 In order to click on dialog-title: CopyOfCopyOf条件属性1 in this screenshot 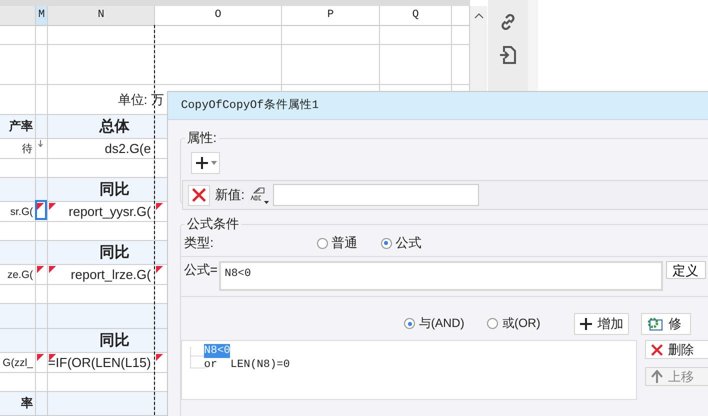, I will do `click(438, 106)`.